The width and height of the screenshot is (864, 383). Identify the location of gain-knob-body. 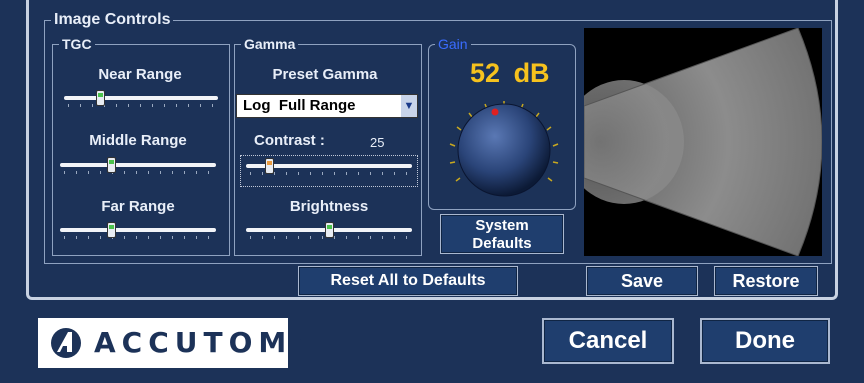
(504, 150).